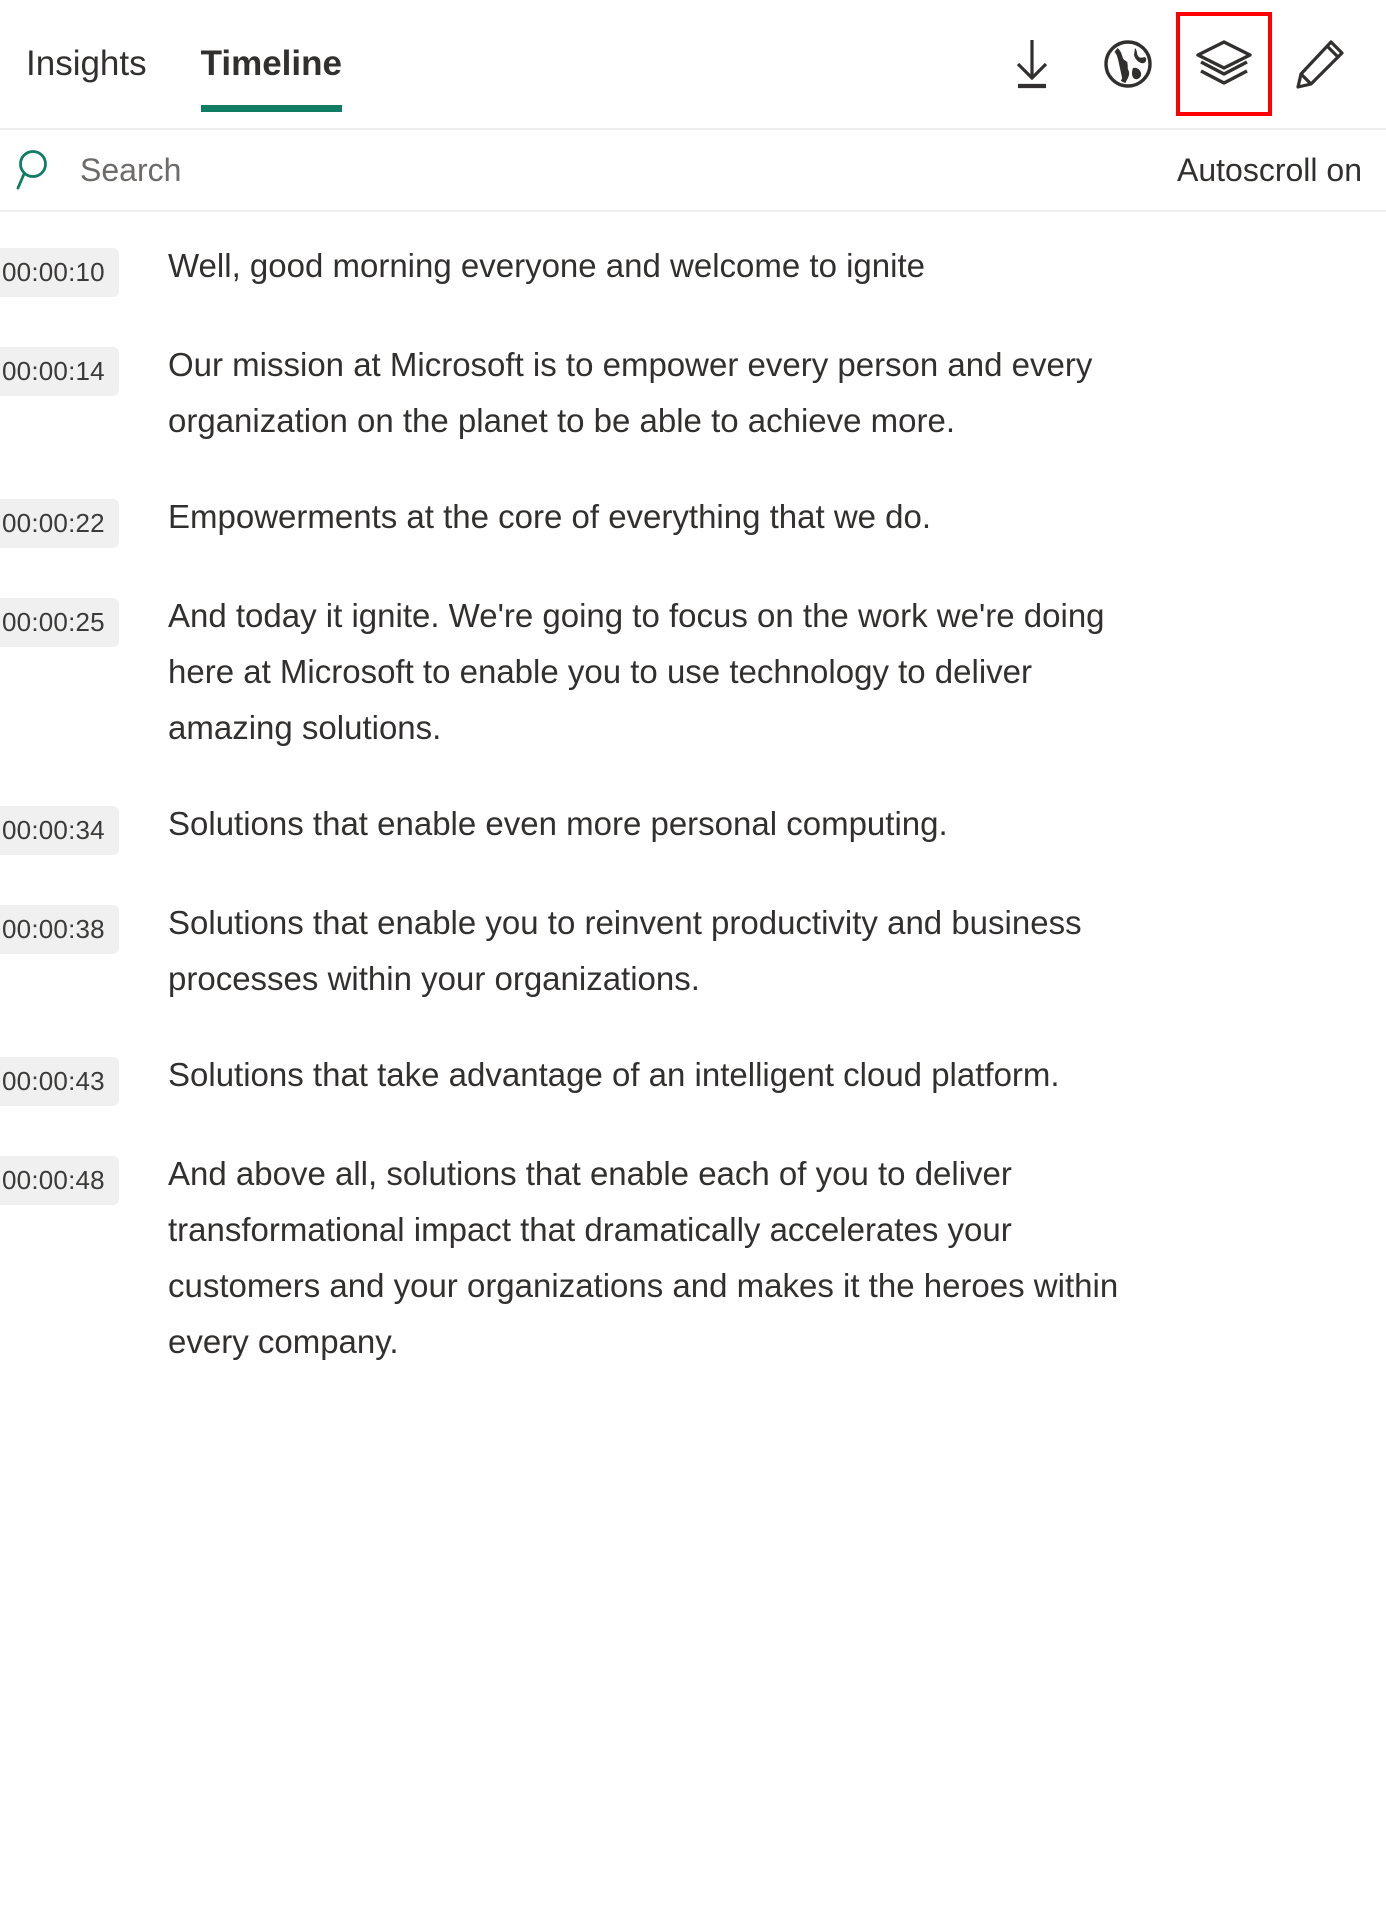 The height and width of the screenshot is (1921, 1386). Describe the element at coordinates (693, 171) in the screenshot. I see `search-bar: Autoscroll on` at that location.